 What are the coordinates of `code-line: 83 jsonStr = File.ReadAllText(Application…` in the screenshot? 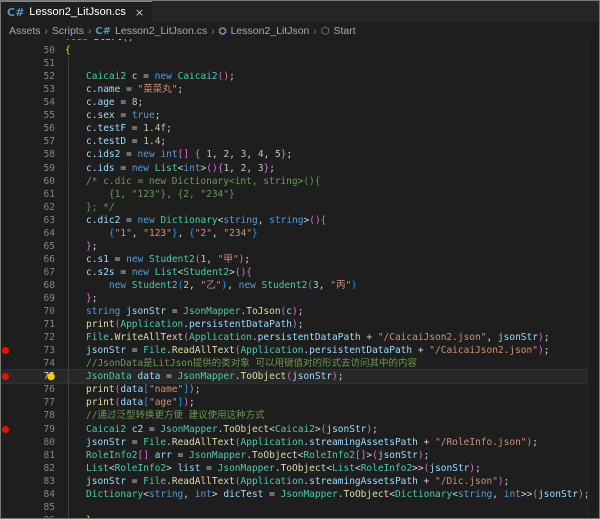 It's located at (300, 481).